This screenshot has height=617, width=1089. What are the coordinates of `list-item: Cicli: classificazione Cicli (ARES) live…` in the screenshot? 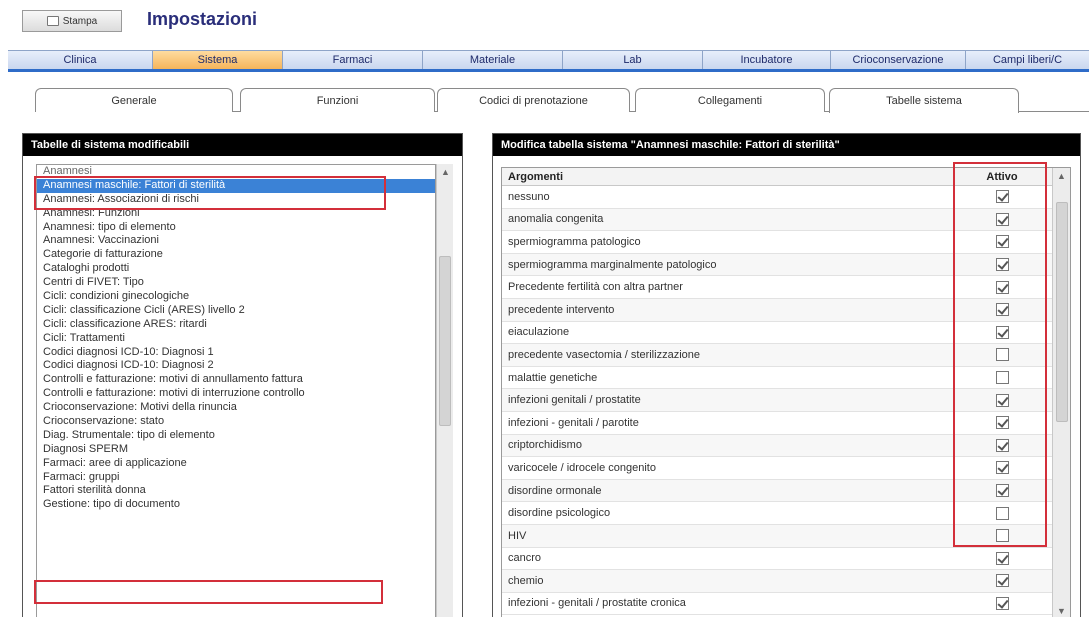 It's located at (236, 311).